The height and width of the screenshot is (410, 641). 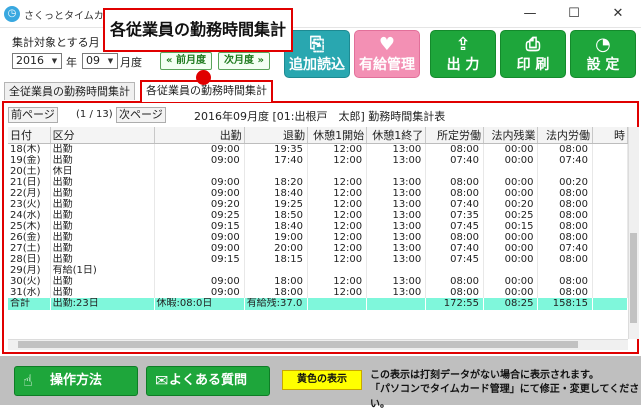 I want to click on vertical-scroll-thumb, so click(x=633, y=278).